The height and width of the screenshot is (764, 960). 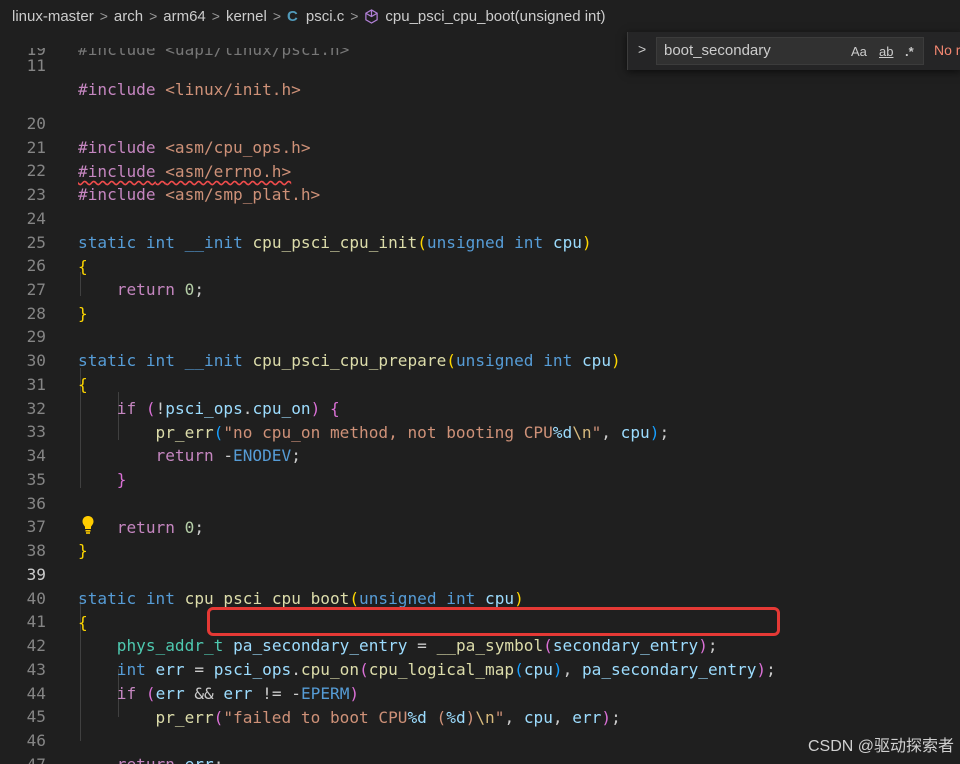 What do you see at coordinates (642, 49) in the screenshot?
I see `toggle-replace-chevron-icon: >` at bounding box center [642, 49].